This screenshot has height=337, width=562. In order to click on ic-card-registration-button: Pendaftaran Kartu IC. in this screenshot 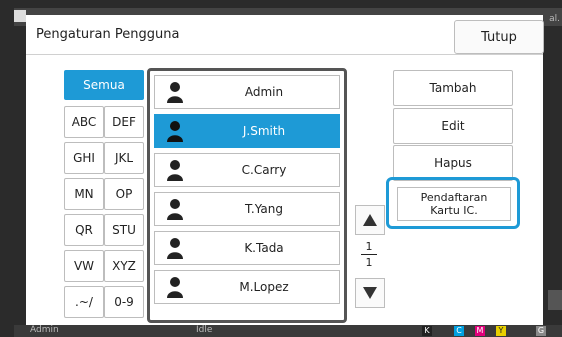, I will do `click(454, 204)`.